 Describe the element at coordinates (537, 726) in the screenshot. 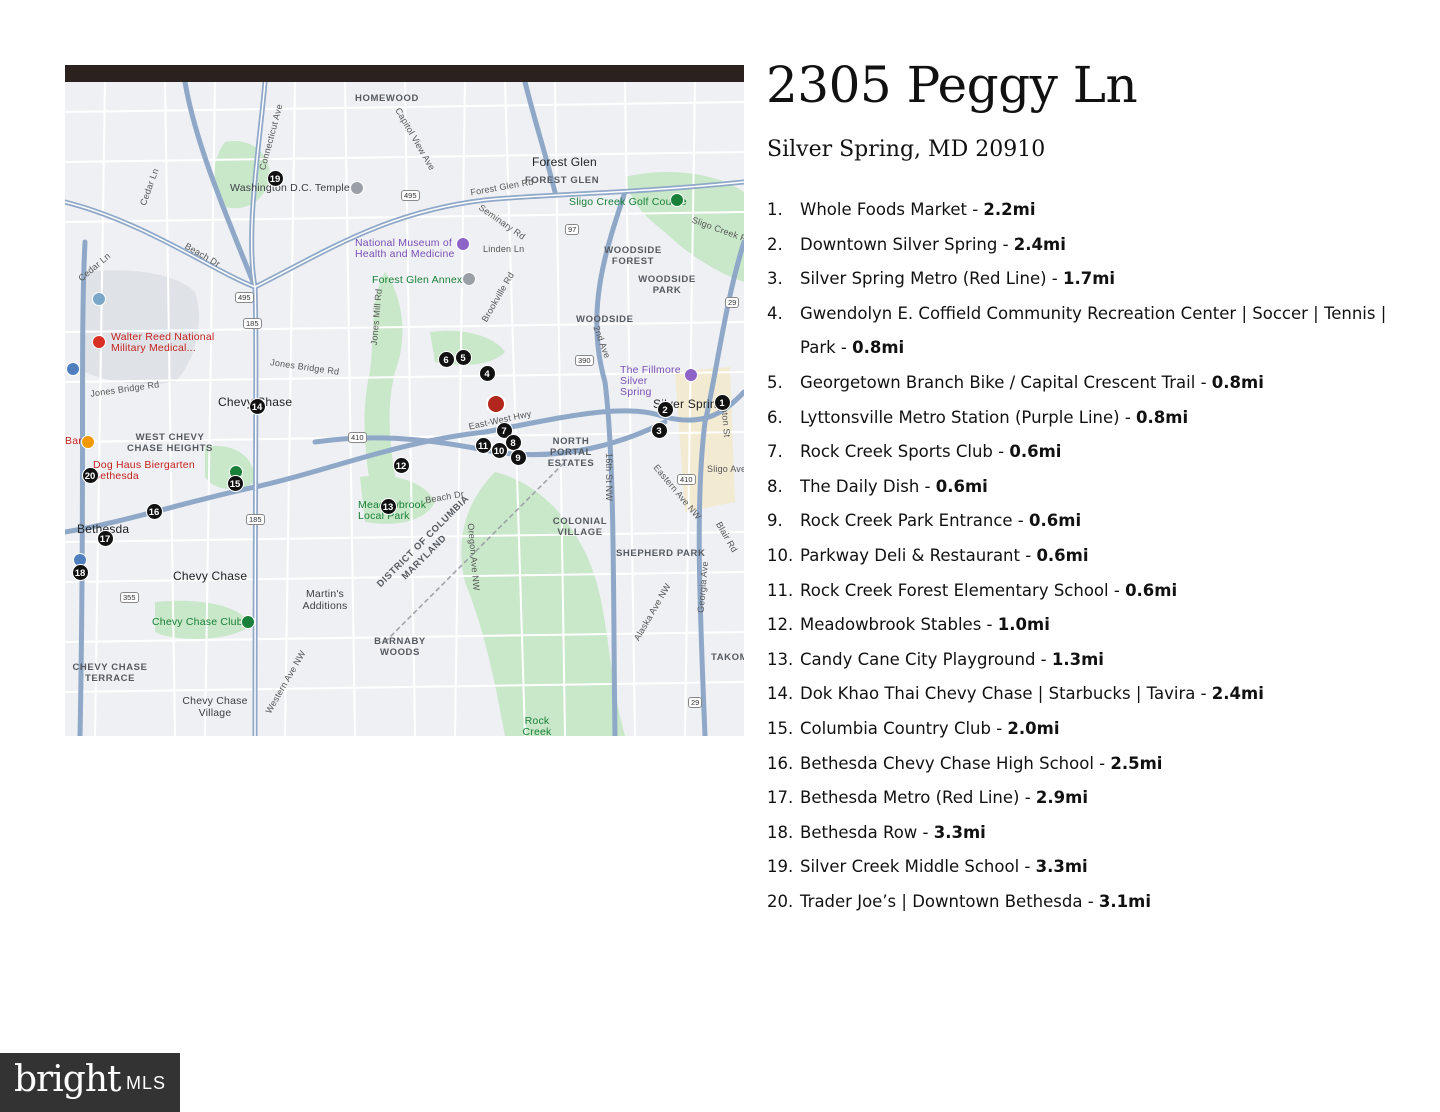

I see `label-rock-creek-park: Rock Creek Park` at that location.